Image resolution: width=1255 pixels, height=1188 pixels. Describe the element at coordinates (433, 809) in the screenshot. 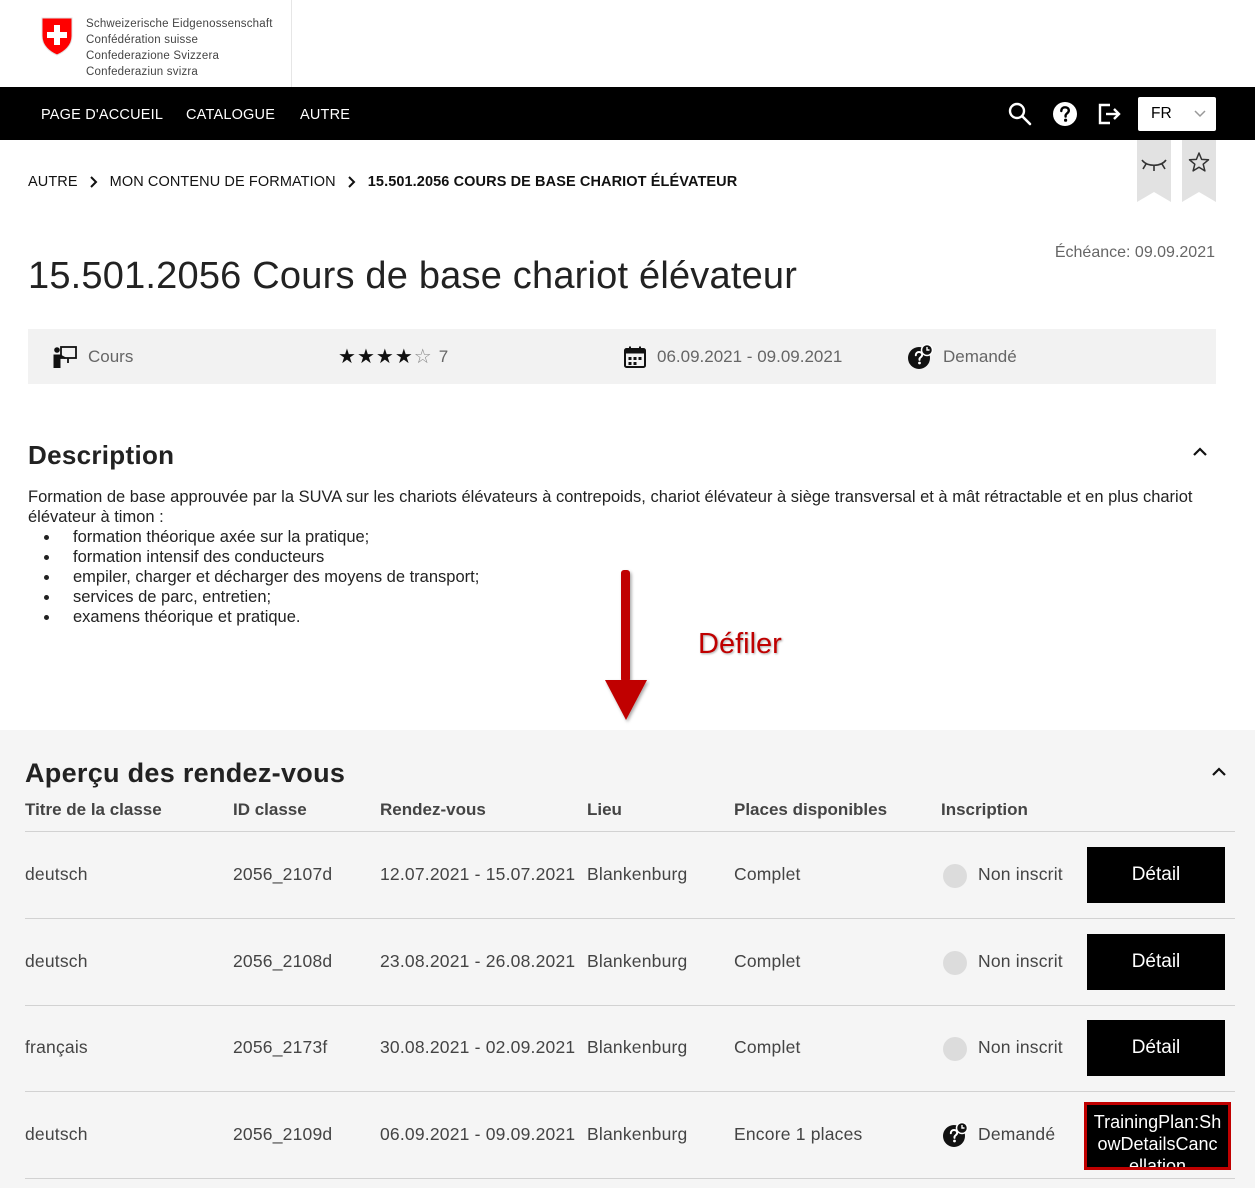

I see `column-header-dates: Rendez-vous` at that location.